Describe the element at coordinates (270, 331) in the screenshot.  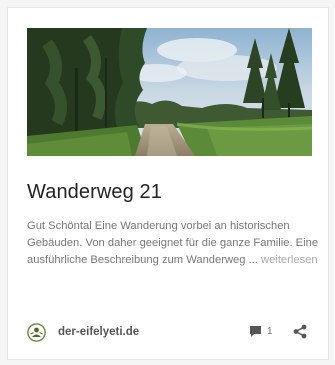
I see `comment-count: 1` at that location.